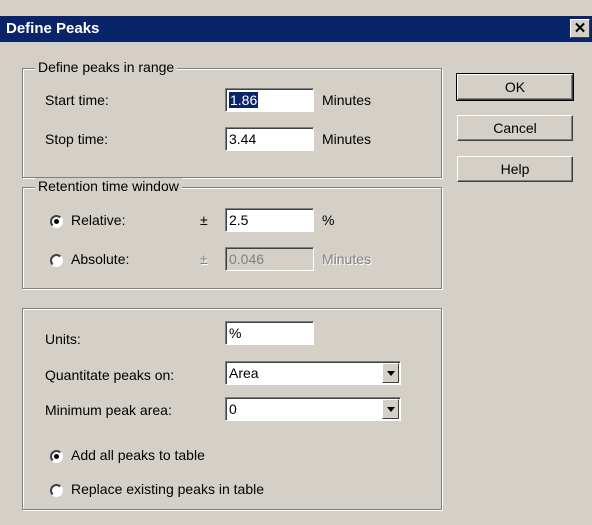  I want to click on start-time-label: Start time:, so click(77, 100).